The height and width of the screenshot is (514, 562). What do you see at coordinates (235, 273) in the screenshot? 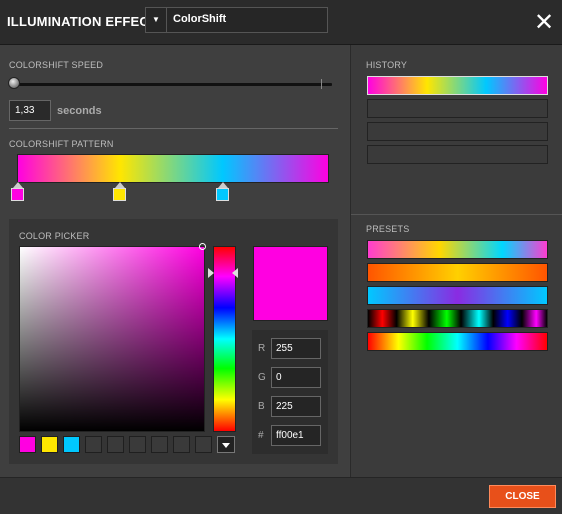
I see `hue-marker-right-icon` at bounding box center [235, 273].